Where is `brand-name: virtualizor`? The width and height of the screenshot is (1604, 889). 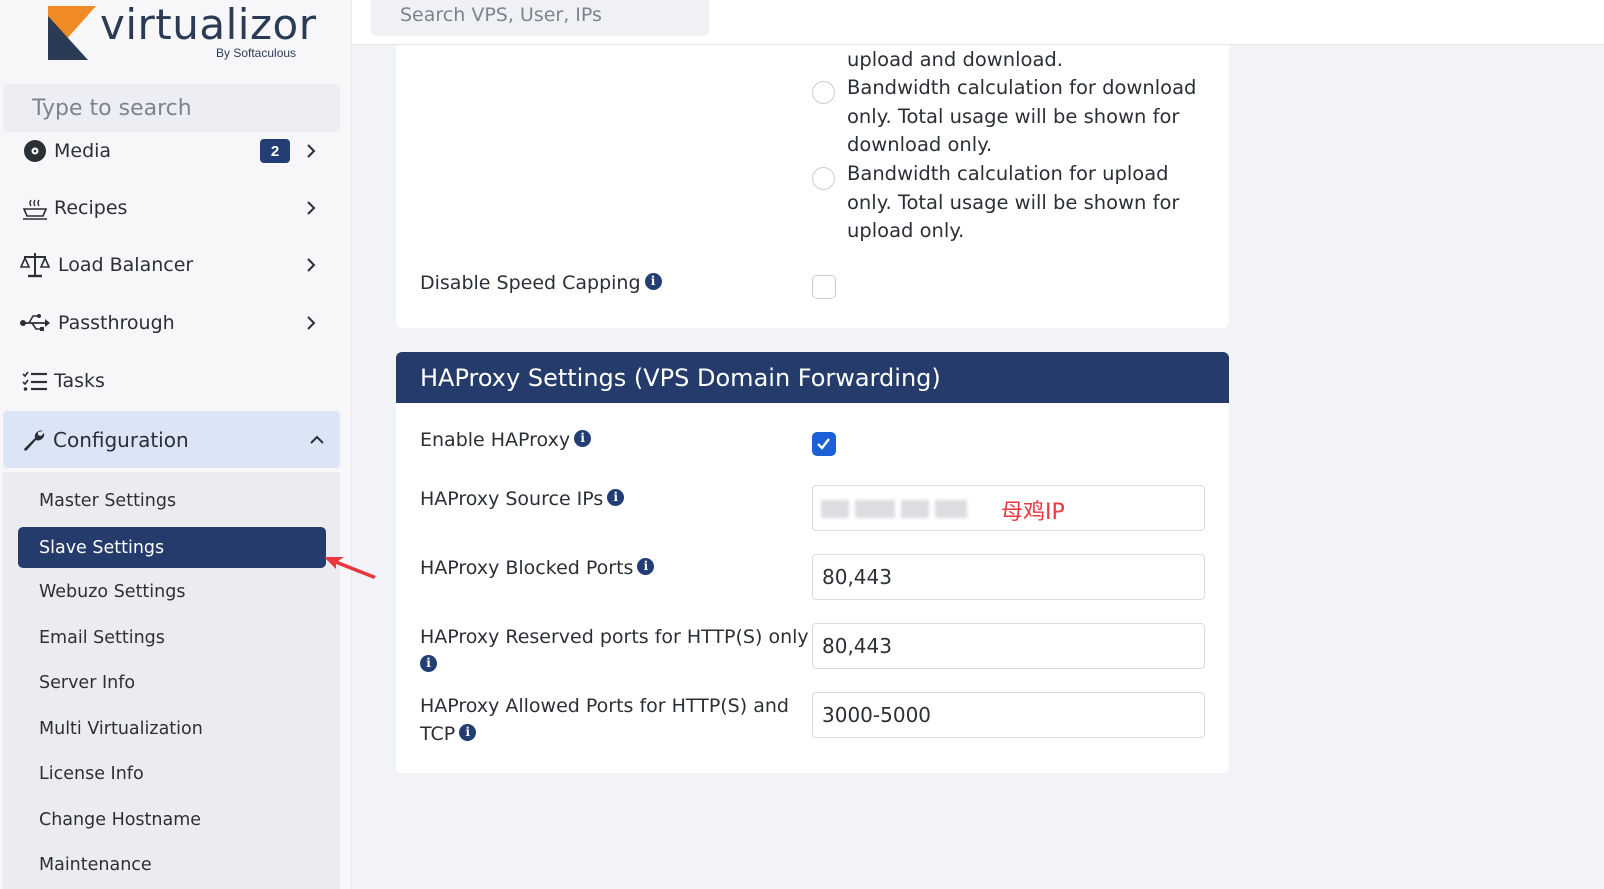 brand-name: virtualizor is located at coordinates (208, 24).